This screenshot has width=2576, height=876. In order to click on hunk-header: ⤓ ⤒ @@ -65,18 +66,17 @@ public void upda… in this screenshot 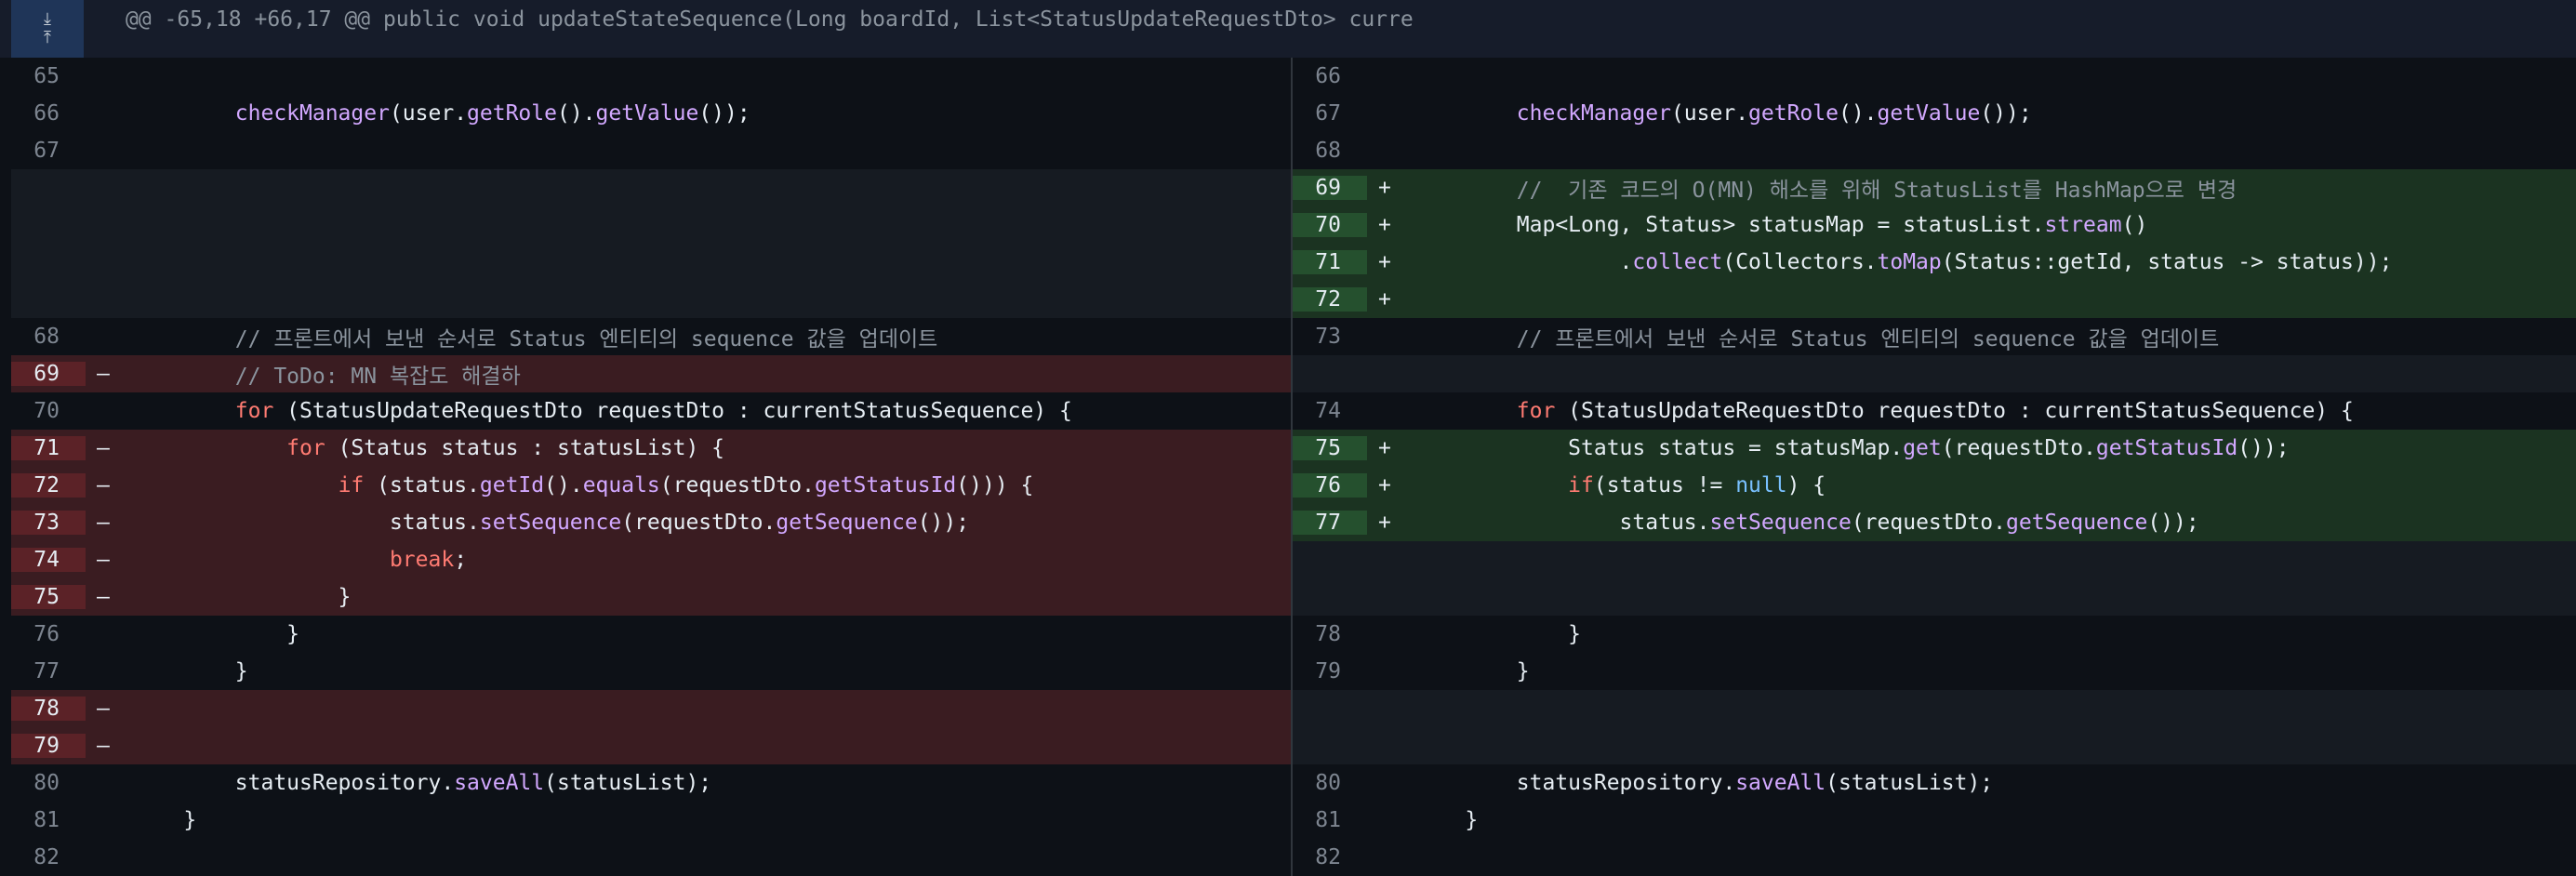, I will do `click(1288, 29)`.